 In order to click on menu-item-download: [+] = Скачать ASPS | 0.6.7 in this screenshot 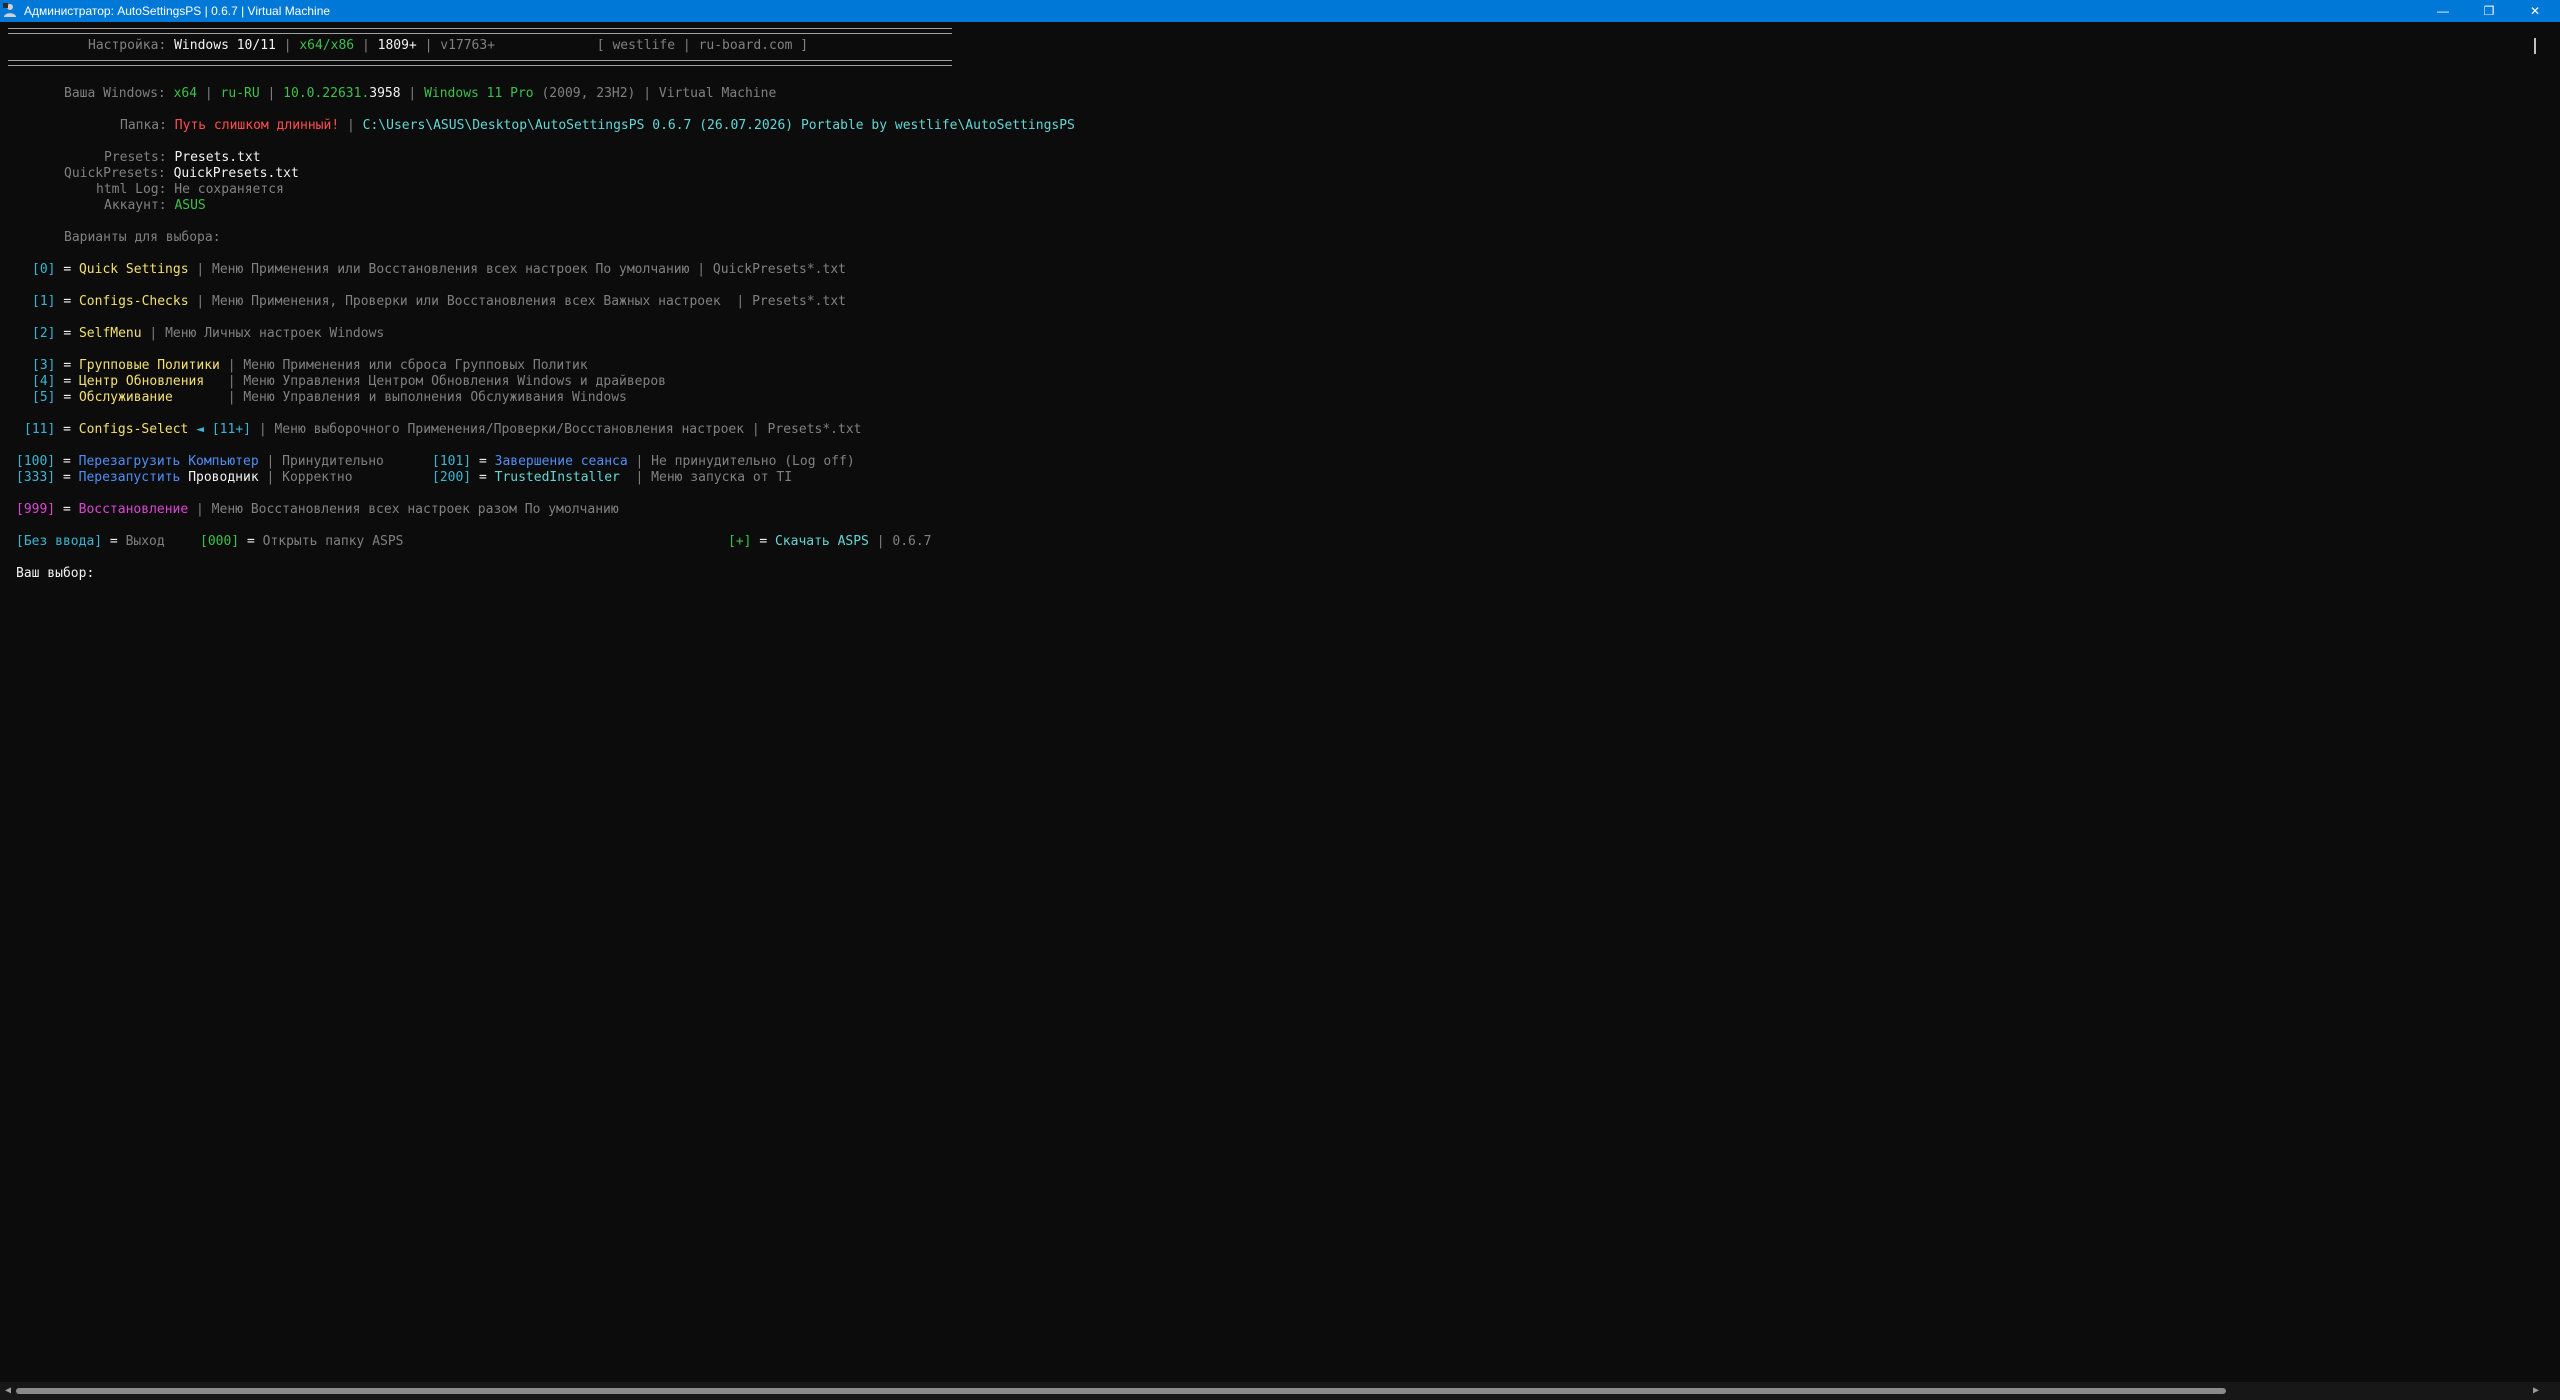, I will do `click(830, 541)`.